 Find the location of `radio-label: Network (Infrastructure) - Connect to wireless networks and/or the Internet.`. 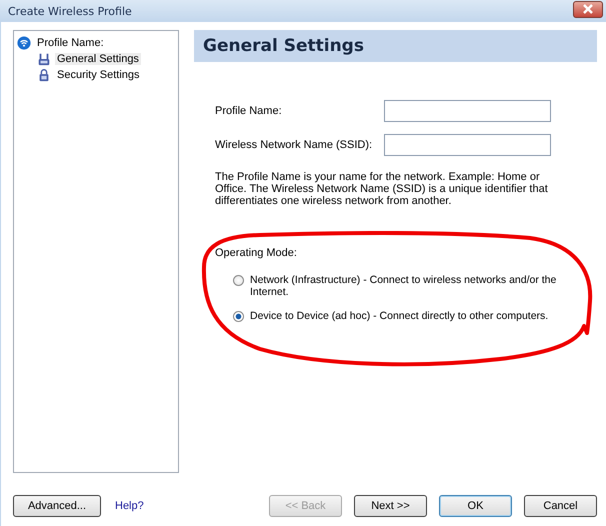

radio-label: Network (Infrastructure) - Connect to wireless networks and/or the Internet. is located at coordinates (416, 286).